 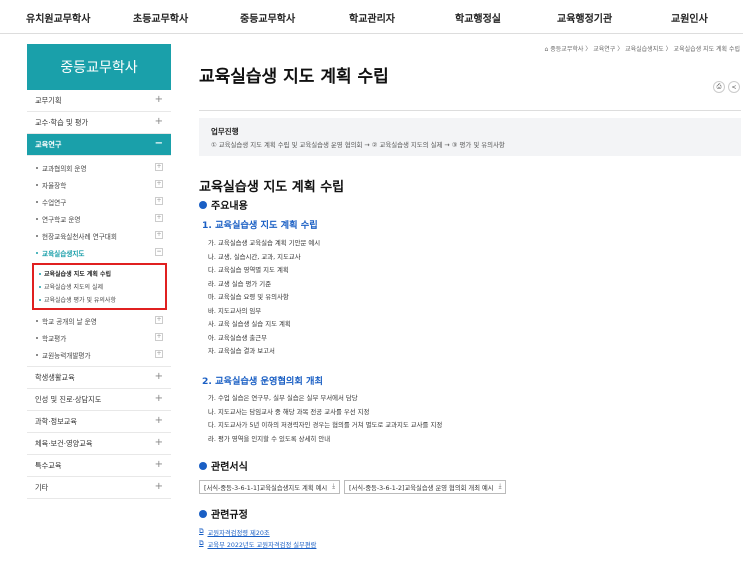 What do you see at coordinates (294, 77) in the screenshot?
I see `page-title: 교육실습생 지도 계획 수립` at bounding box center [294, 77].